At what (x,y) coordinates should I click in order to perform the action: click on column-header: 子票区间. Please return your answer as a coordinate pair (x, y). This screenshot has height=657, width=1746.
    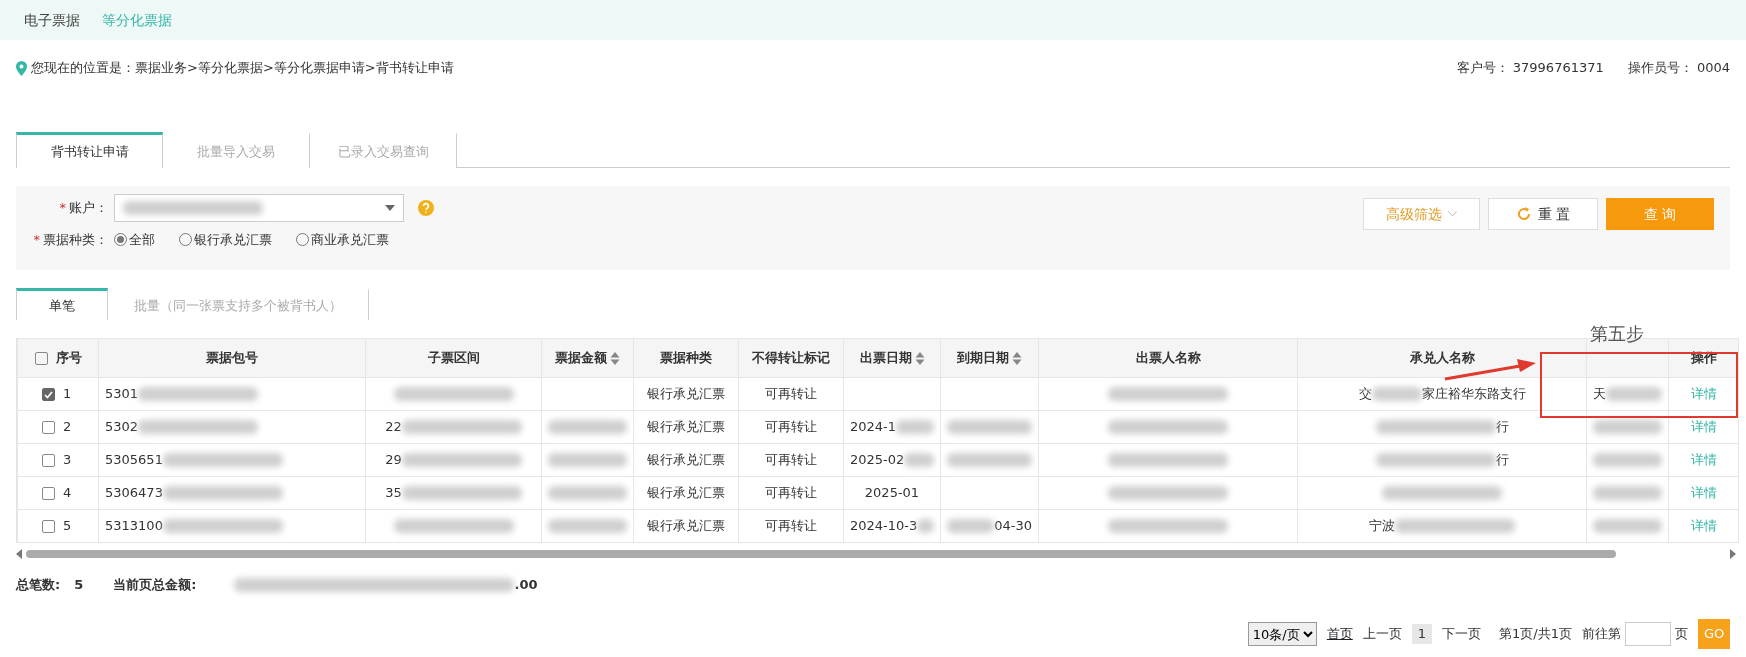
    Looking at the image, I should click on (453, 358).